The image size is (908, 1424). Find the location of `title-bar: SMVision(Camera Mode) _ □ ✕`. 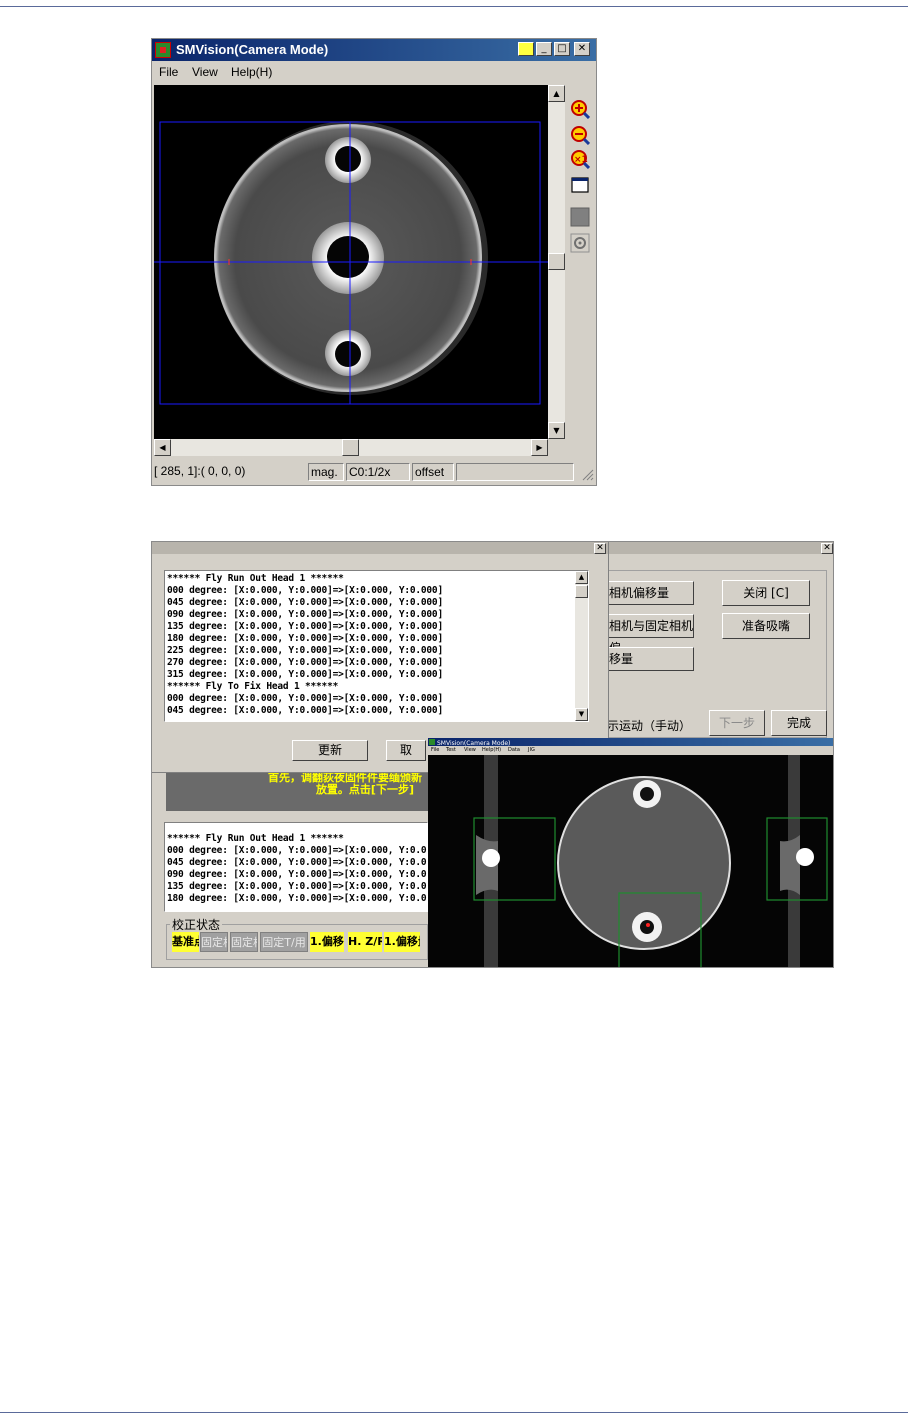

title-bar: SMVision(Camera Mode) _ □ ✕ is located at coordinates (374, 50).